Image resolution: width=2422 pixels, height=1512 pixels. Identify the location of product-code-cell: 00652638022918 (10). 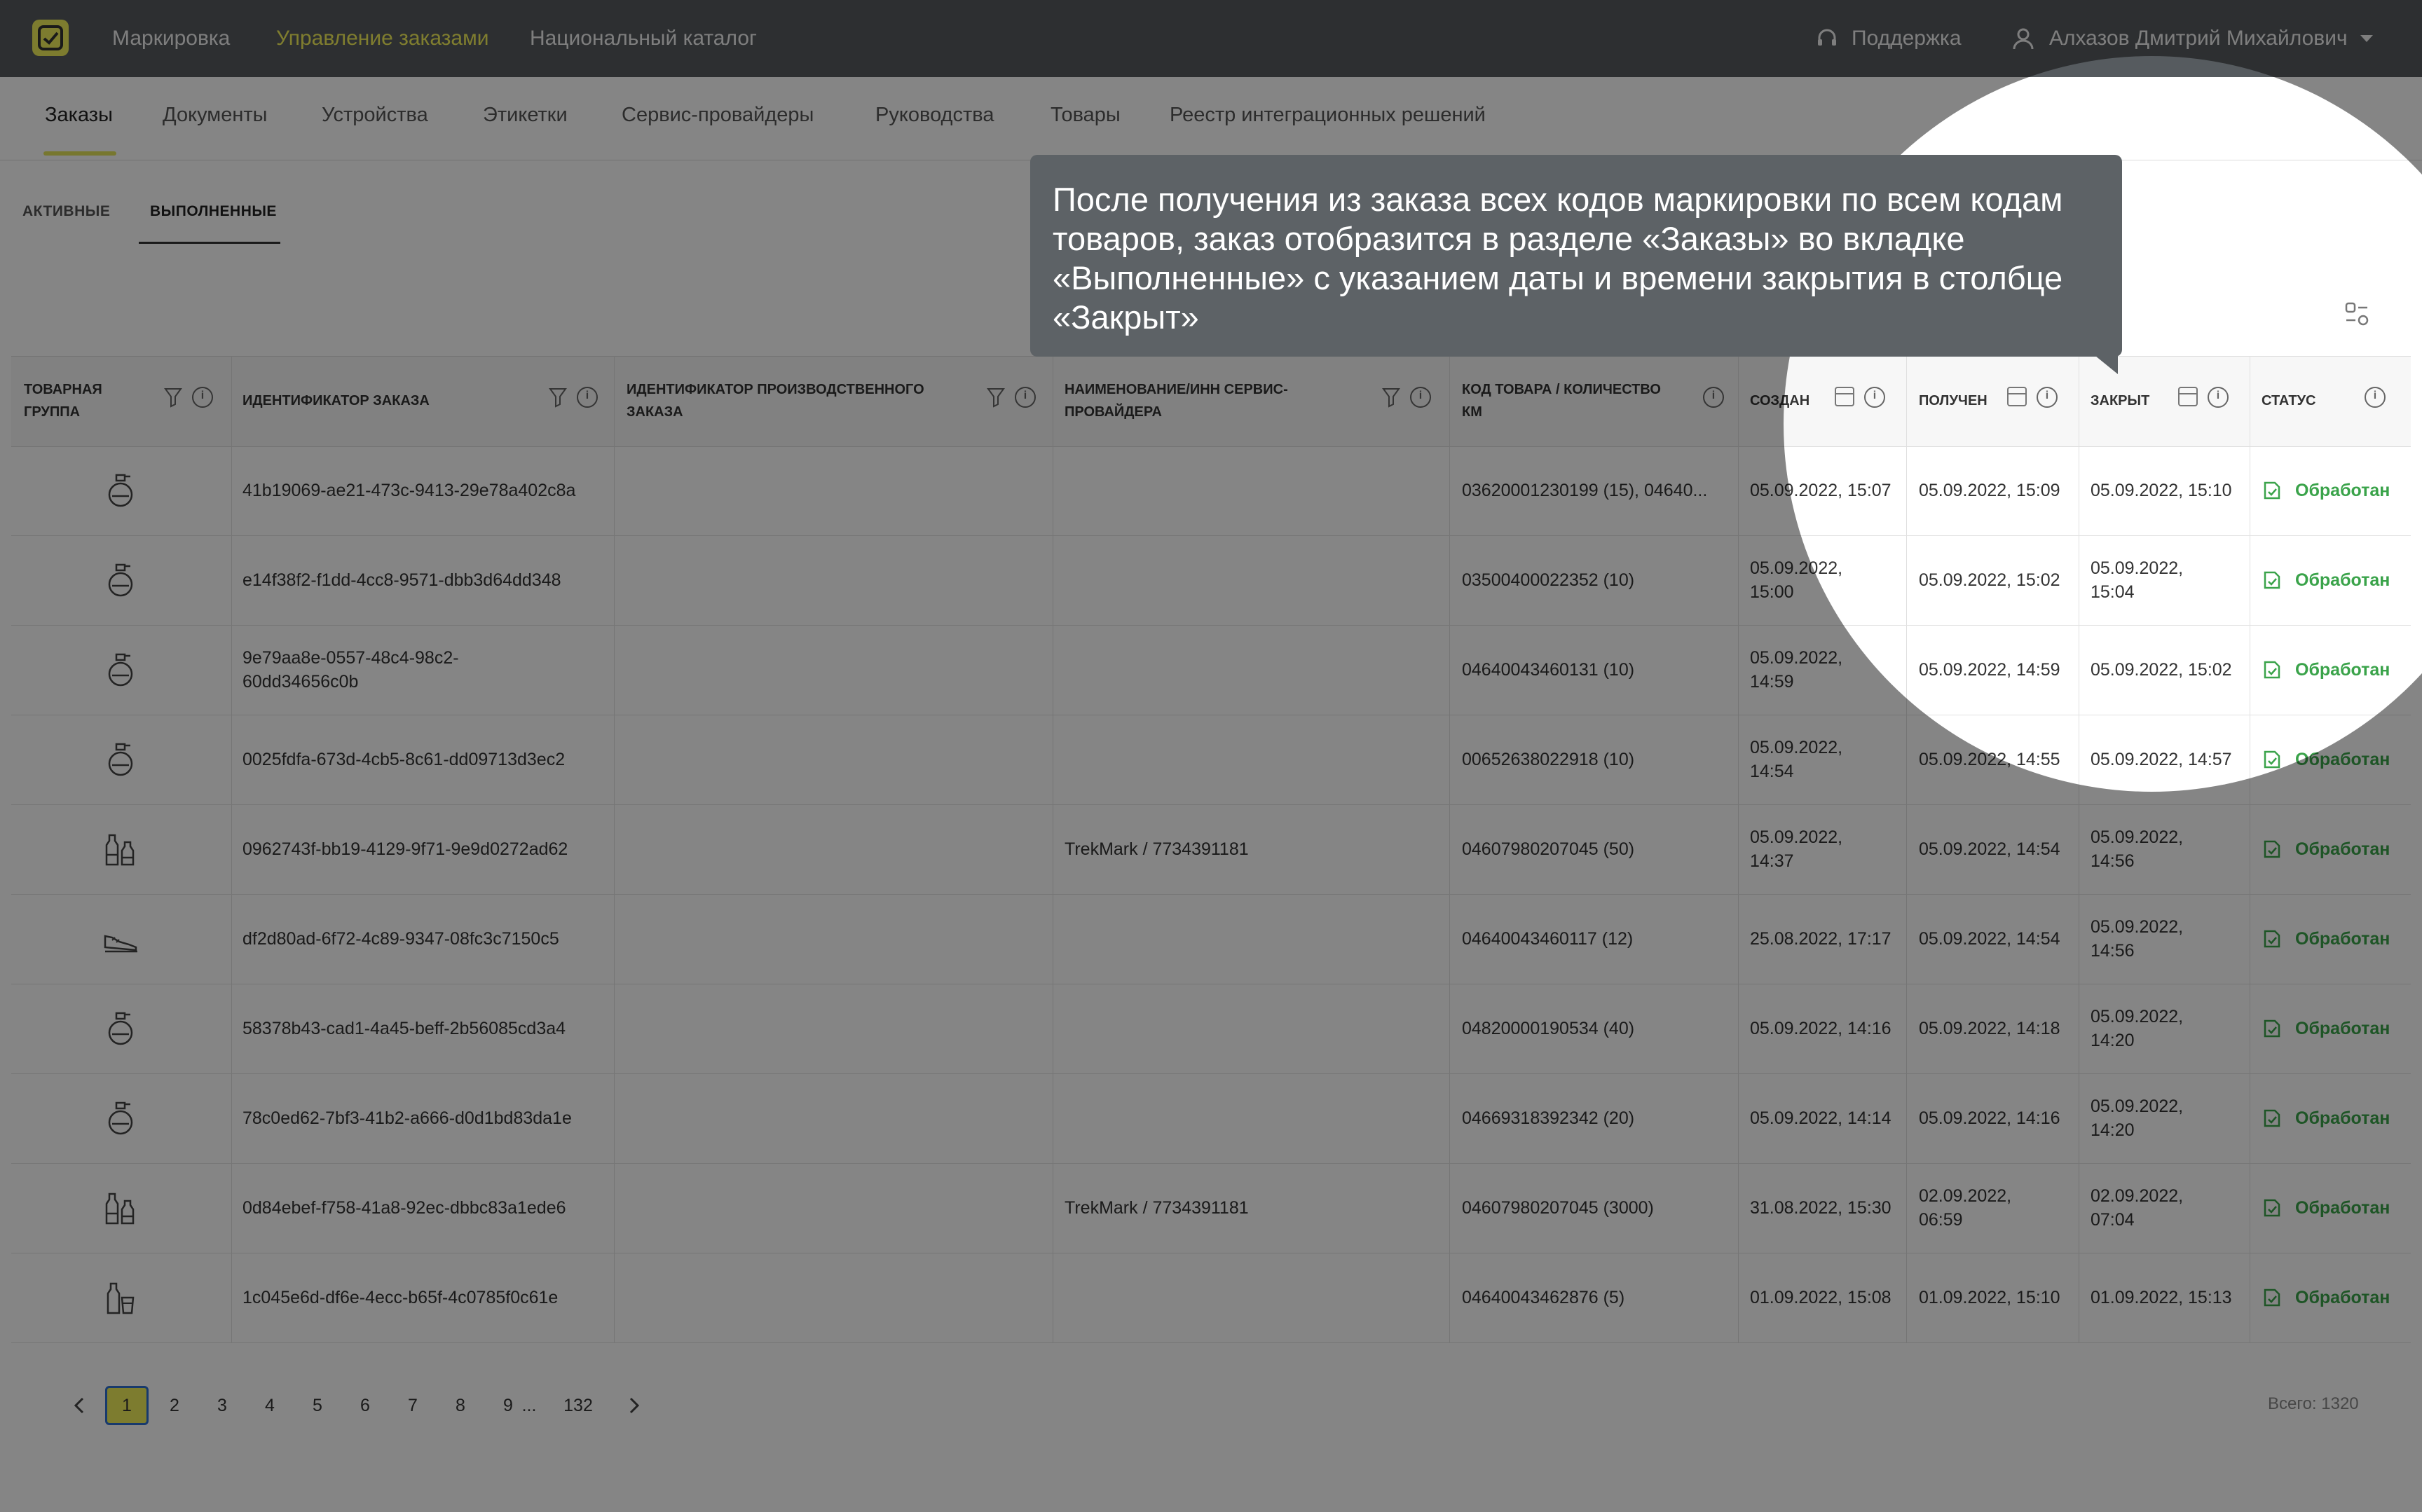
(1548, 760).